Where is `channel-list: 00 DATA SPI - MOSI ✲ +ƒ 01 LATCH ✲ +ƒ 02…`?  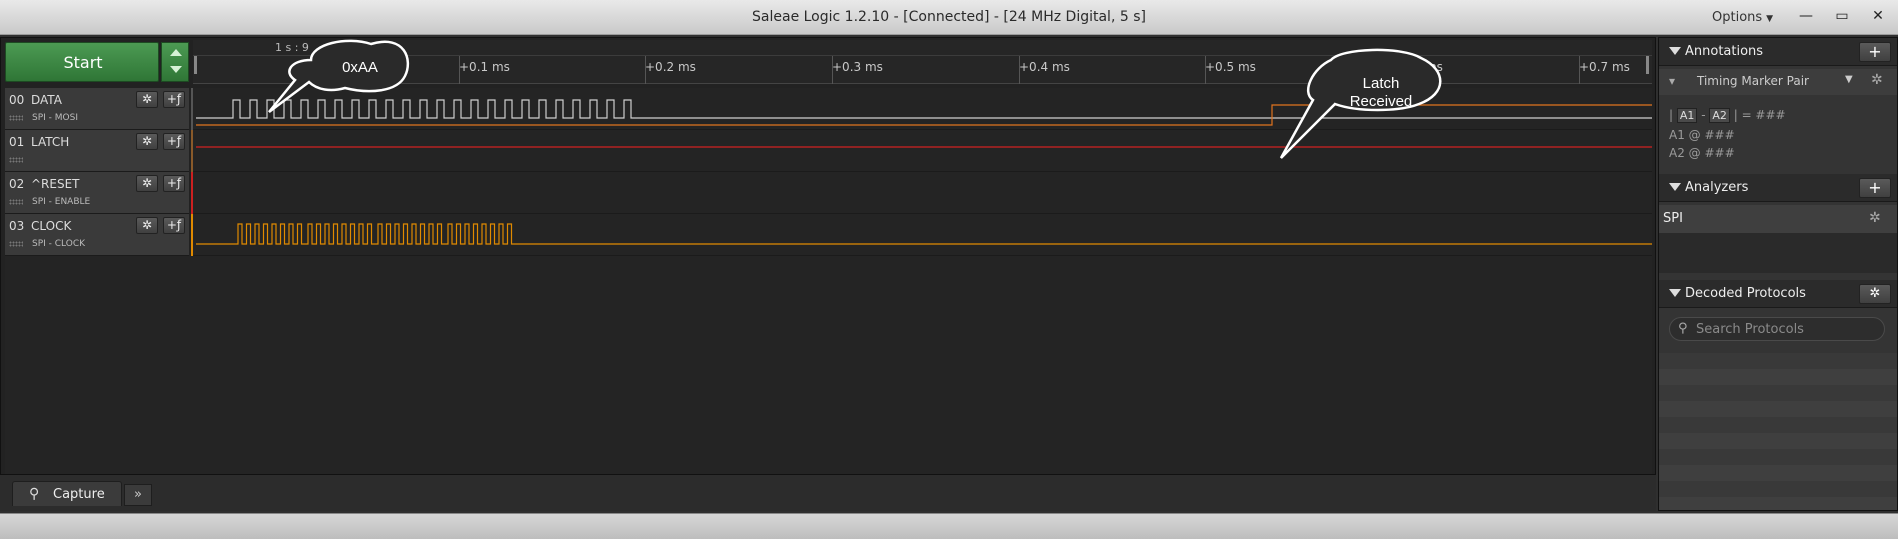 channel-list: 00 DATA SPI - MOSI ✲ +ƒ 01 LATCH ✲ +ƒ 02… is located at coordinates (100, 172).